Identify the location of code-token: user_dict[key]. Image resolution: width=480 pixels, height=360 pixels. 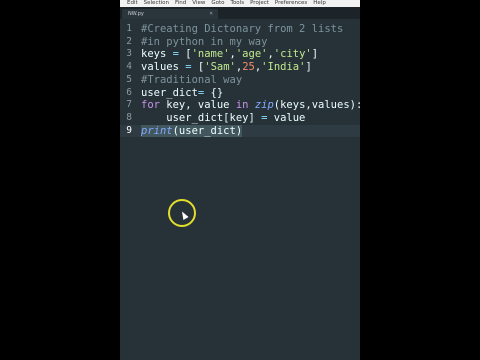
(201, 117).